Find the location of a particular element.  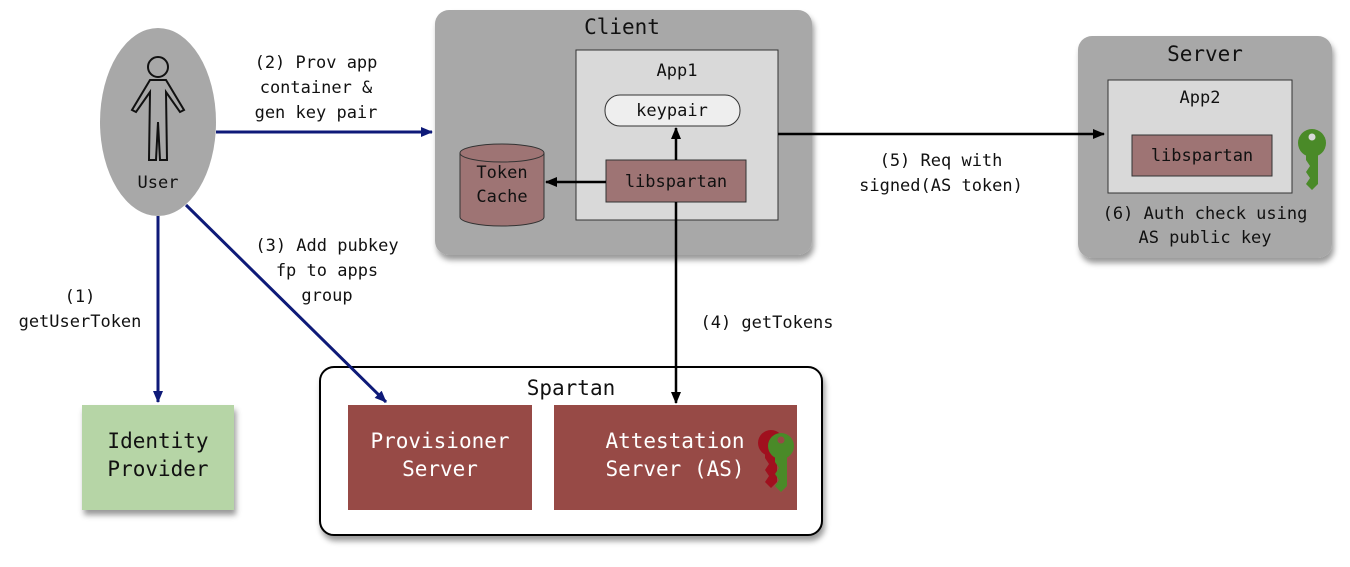

libspartan-client-label: libspartan is located at coordinates (676, 182).